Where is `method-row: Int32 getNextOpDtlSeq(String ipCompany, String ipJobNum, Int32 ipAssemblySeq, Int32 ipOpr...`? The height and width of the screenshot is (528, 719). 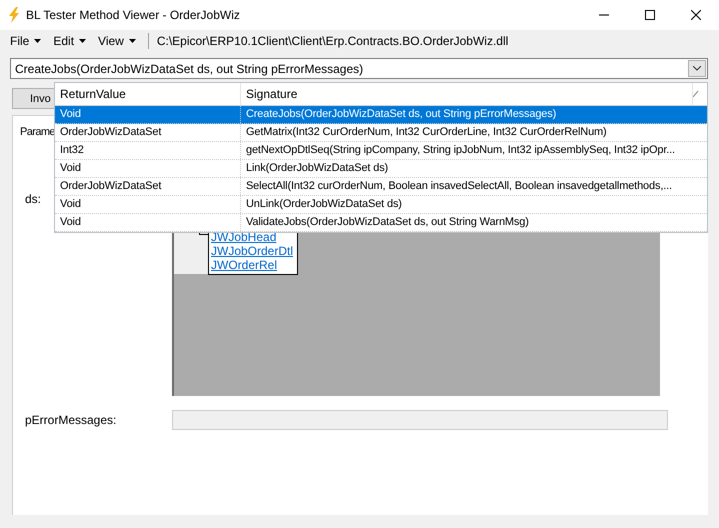 method-row: Int32 getNextOpDtlSeq(String ipCompany, String ipJobNum, Int32 ipAssemblySeq, Int32 ipOpr... is located at coordinates (381, 151).